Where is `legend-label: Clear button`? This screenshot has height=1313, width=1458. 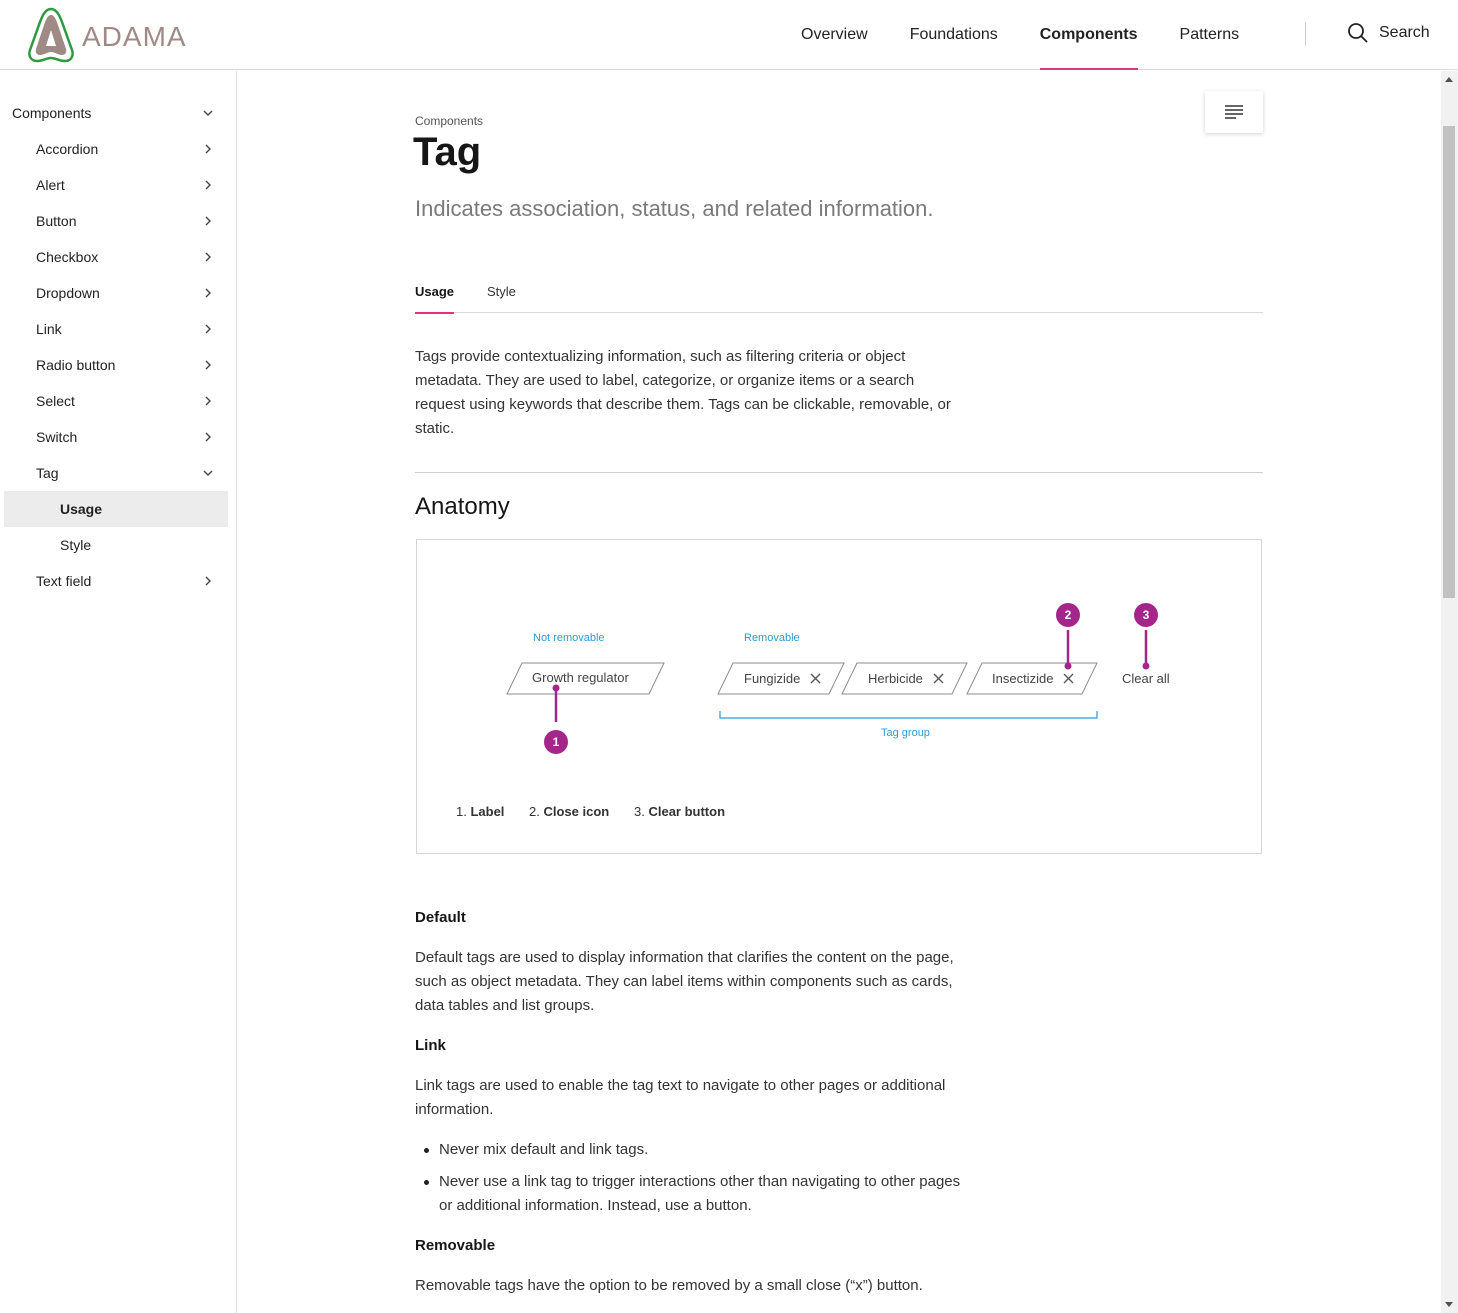 legend-label: Clear button is located at coordinates (687, 811).